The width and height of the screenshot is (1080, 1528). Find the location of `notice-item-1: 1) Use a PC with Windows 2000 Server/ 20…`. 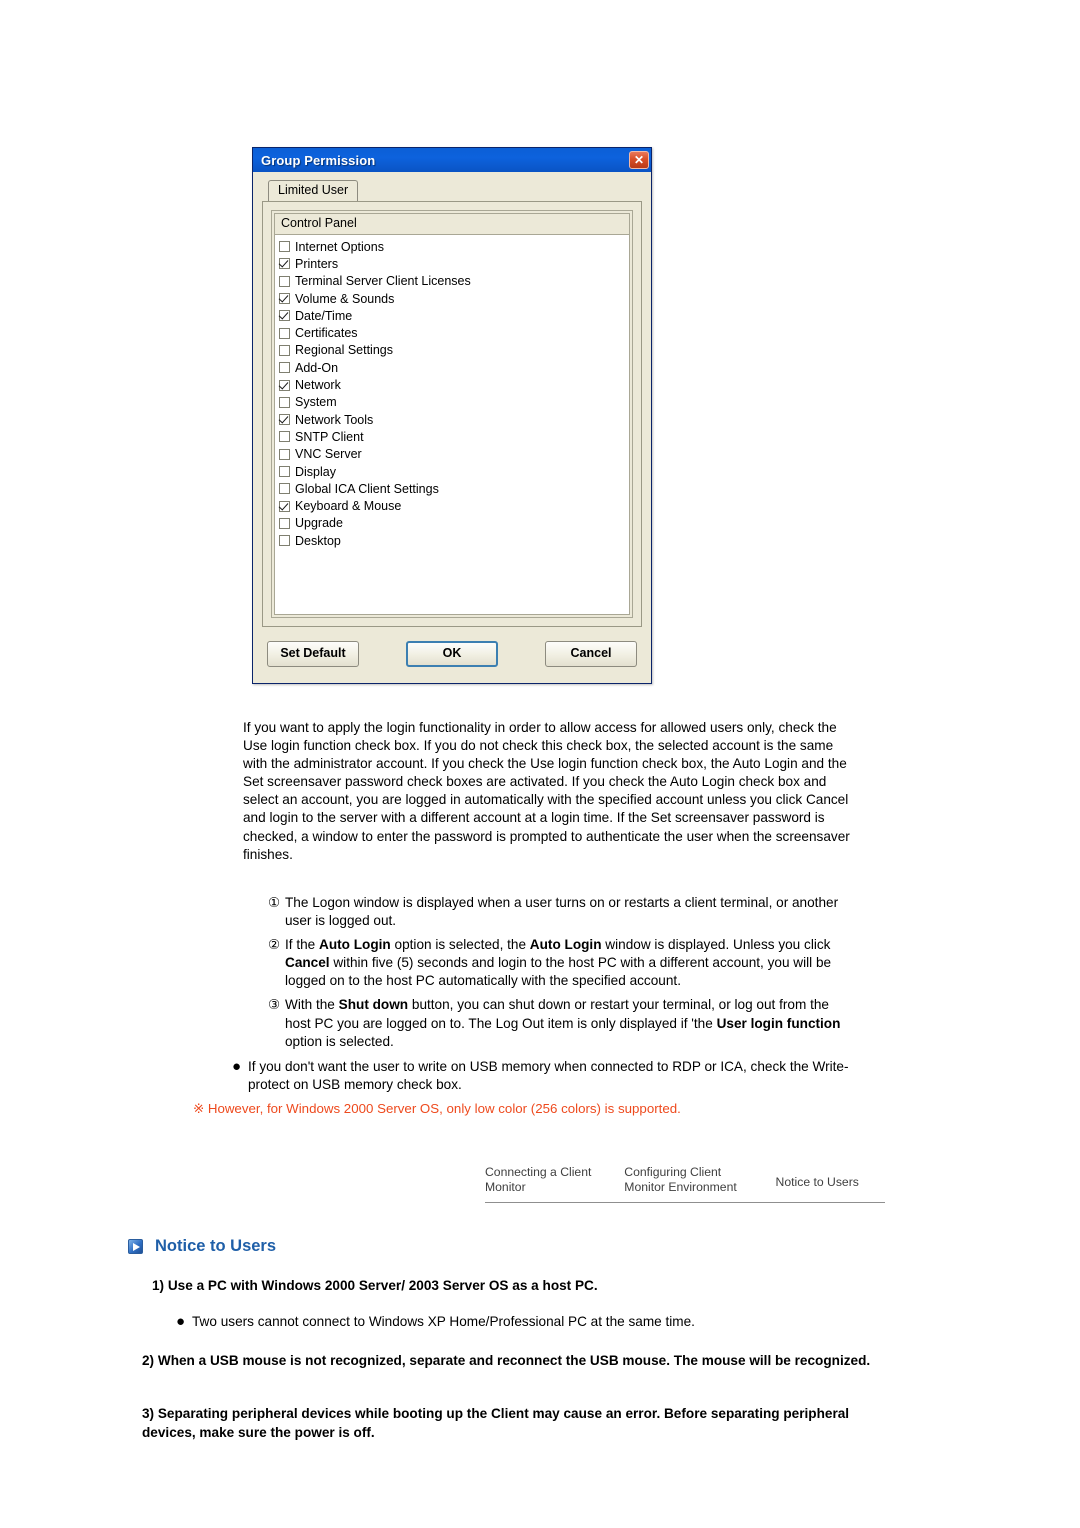

notice-item-1: 1) Use a PC with Windows 2000 Server/ 20… is located at coordinates (375, 1285).